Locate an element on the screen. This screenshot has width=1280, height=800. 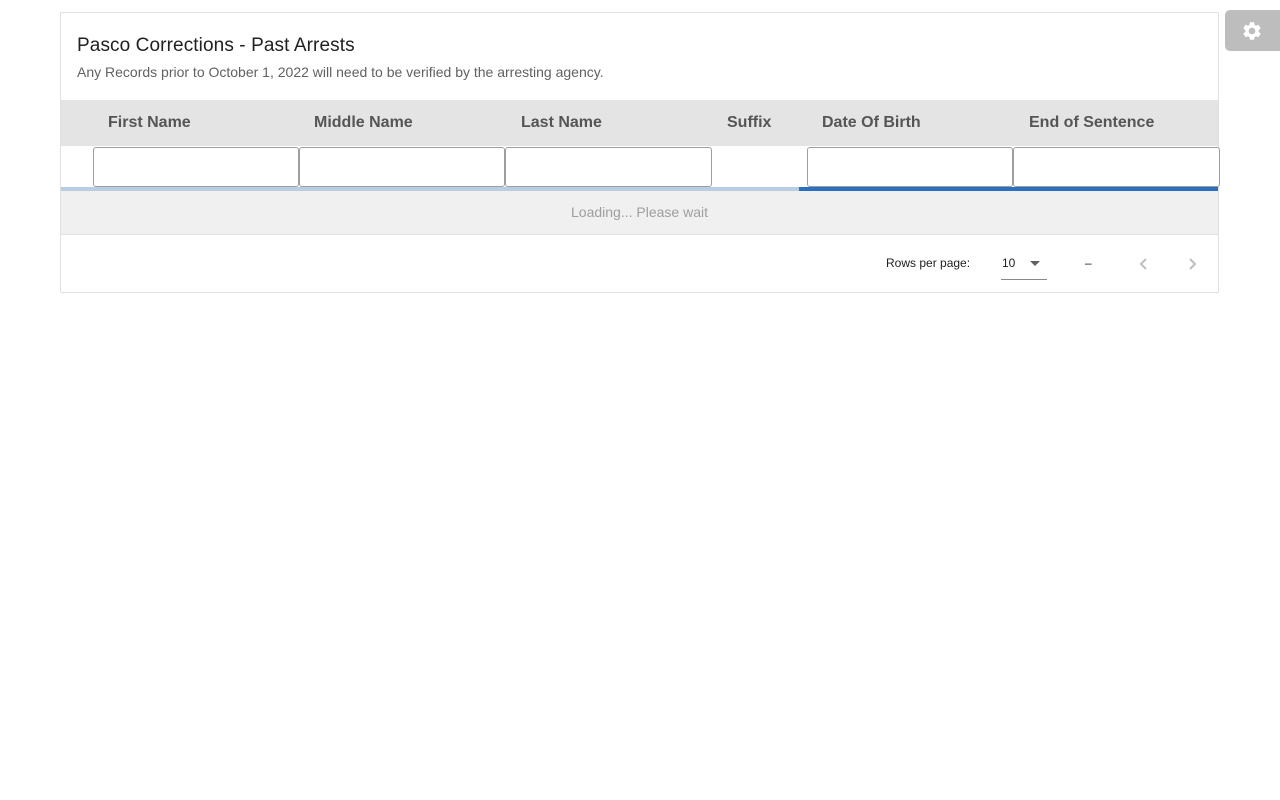
column-header-end-of-sentence: End of Sentence is located at coordinates (1091, 123).